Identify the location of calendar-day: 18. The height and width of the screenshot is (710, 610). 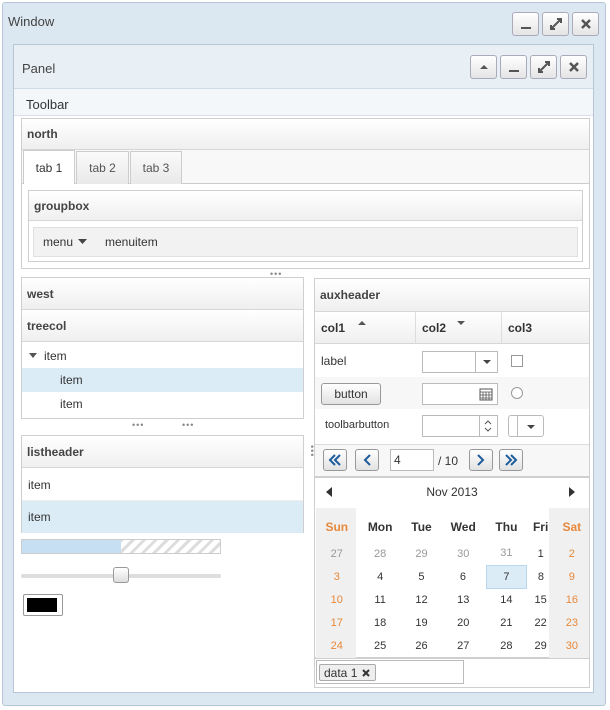
(380, 622).